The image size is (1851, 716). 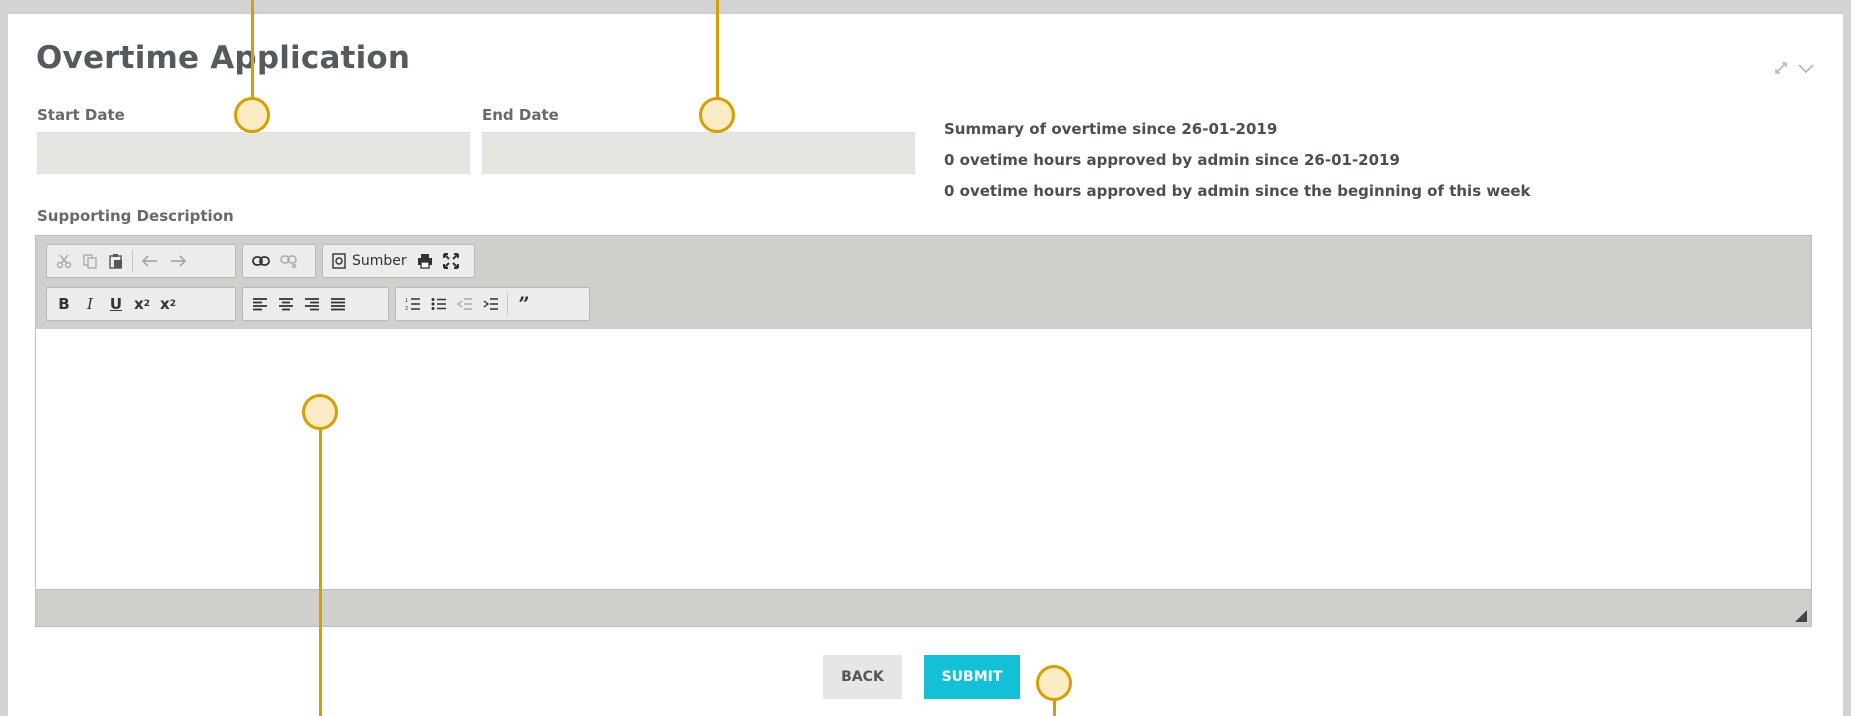 What do you see at coordinates (286, 304) in the screenshot?
I see `align-center-icon` at bounding box center [286, 304].